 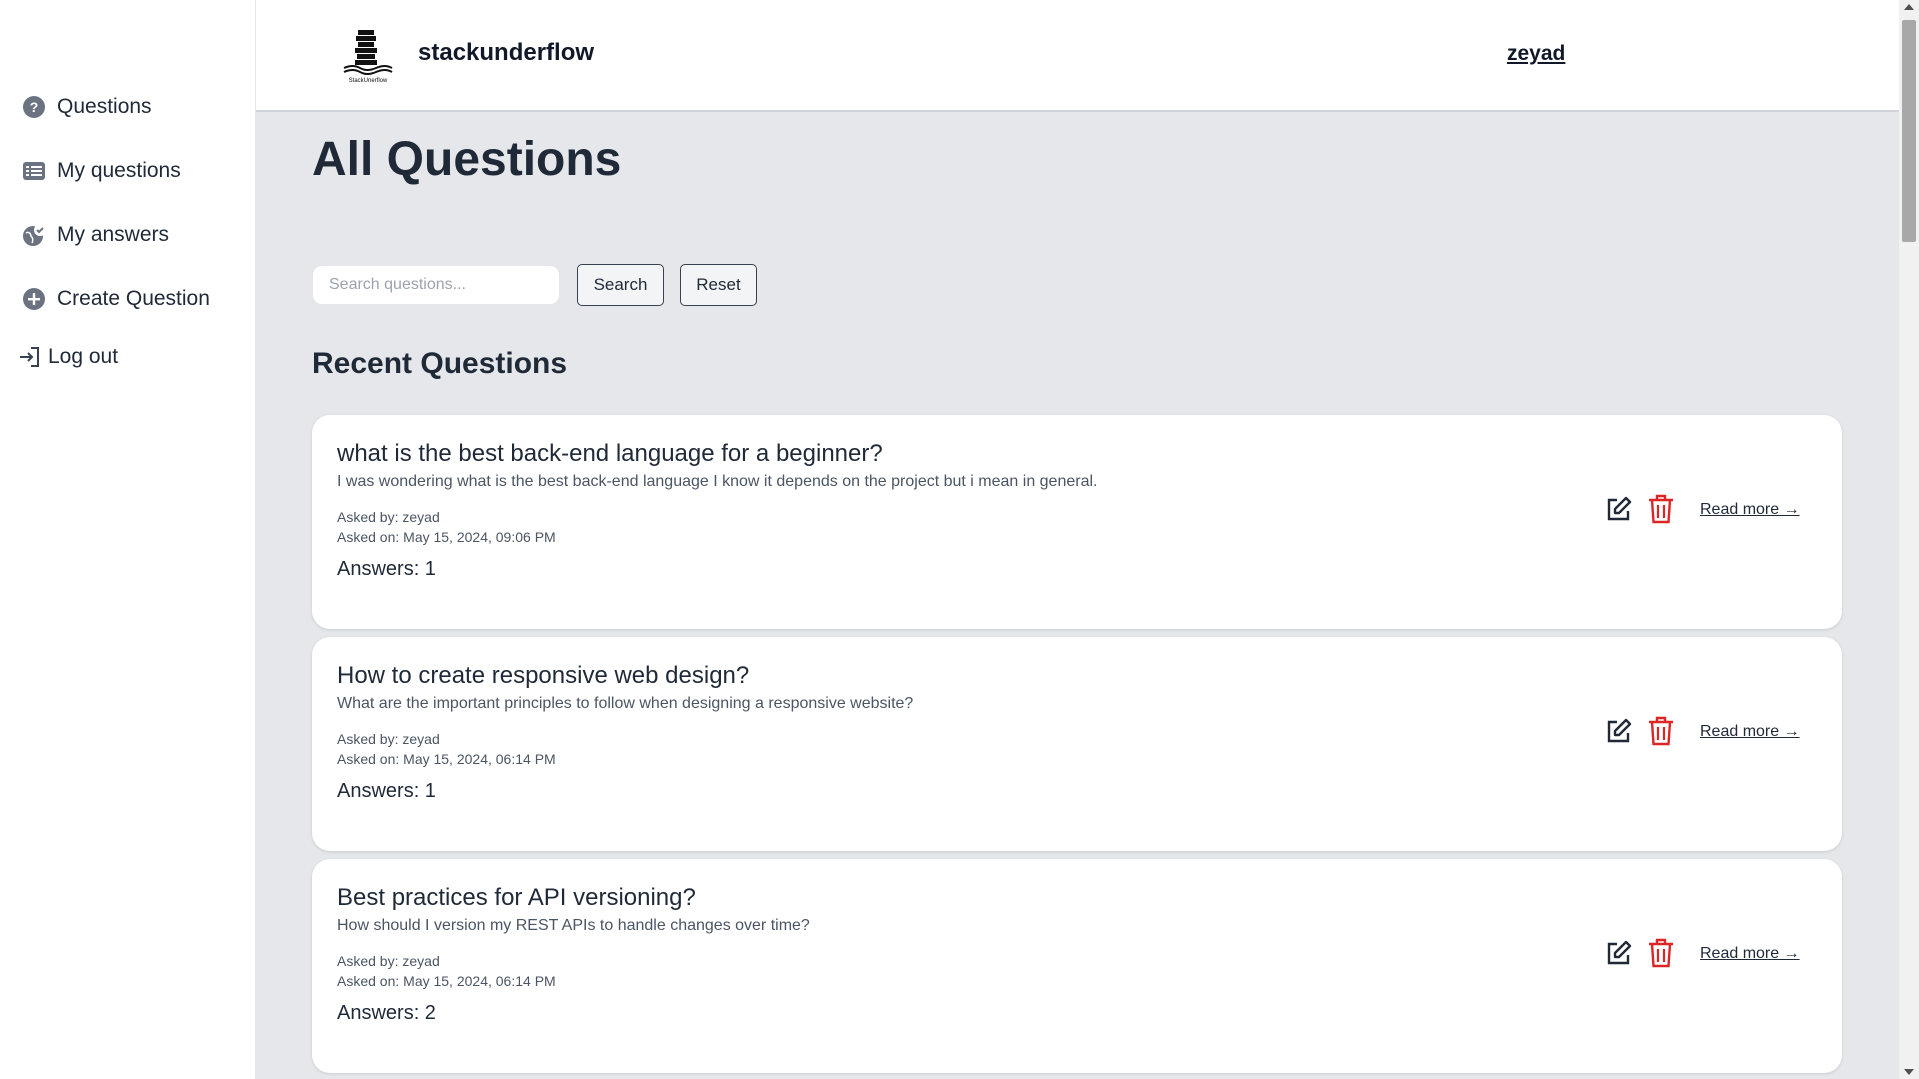 What do you see at coordinates (34, 299) in the screenshot?
I see `plus-circle-icon` at bounding box center [34, 299].